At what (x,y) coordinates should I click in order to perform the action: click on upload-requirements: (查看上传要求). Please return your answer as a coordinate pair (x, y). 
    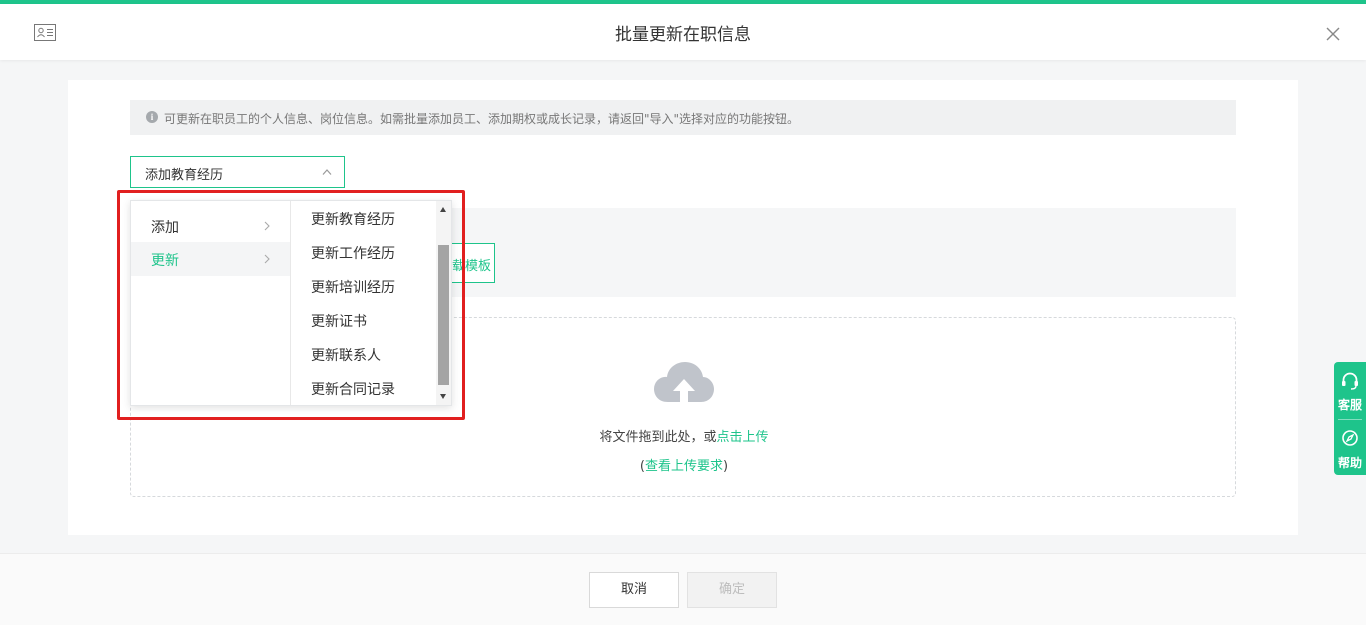
    Looking at the image, I should click on (684, 464).